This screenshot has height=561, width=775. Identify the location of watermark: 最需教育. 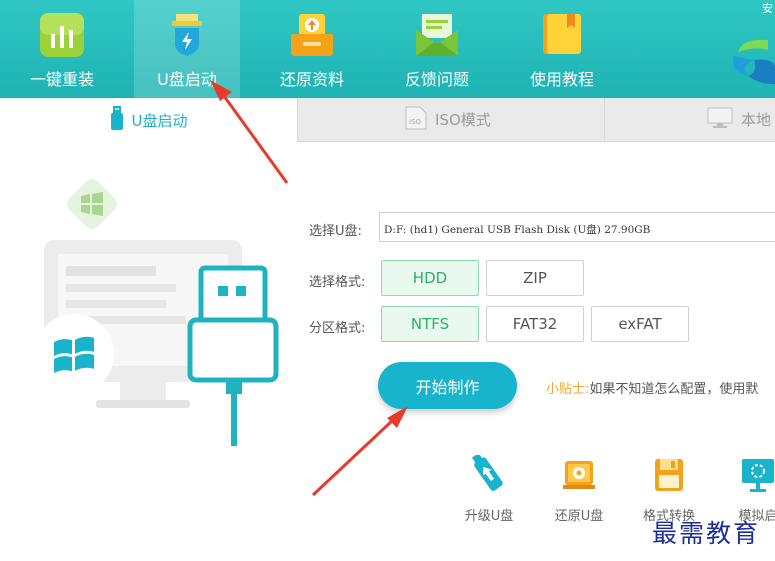
(706, 533).